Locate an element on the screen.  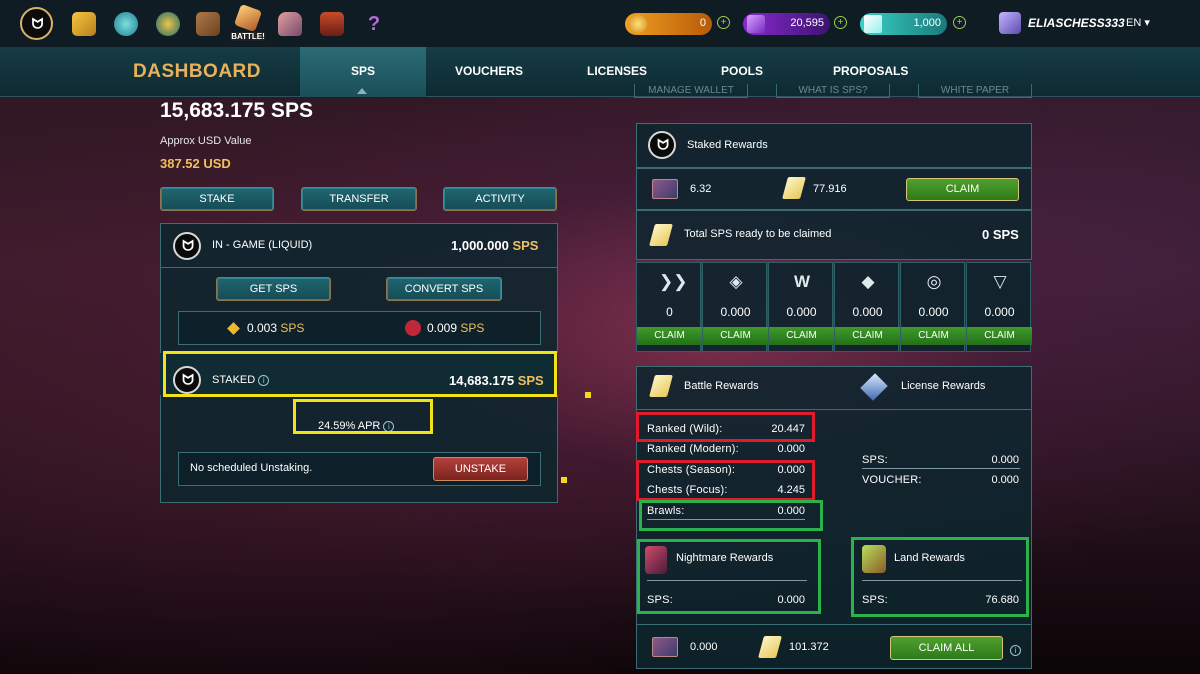
chests-highlight is located at coordinates (725, 480).